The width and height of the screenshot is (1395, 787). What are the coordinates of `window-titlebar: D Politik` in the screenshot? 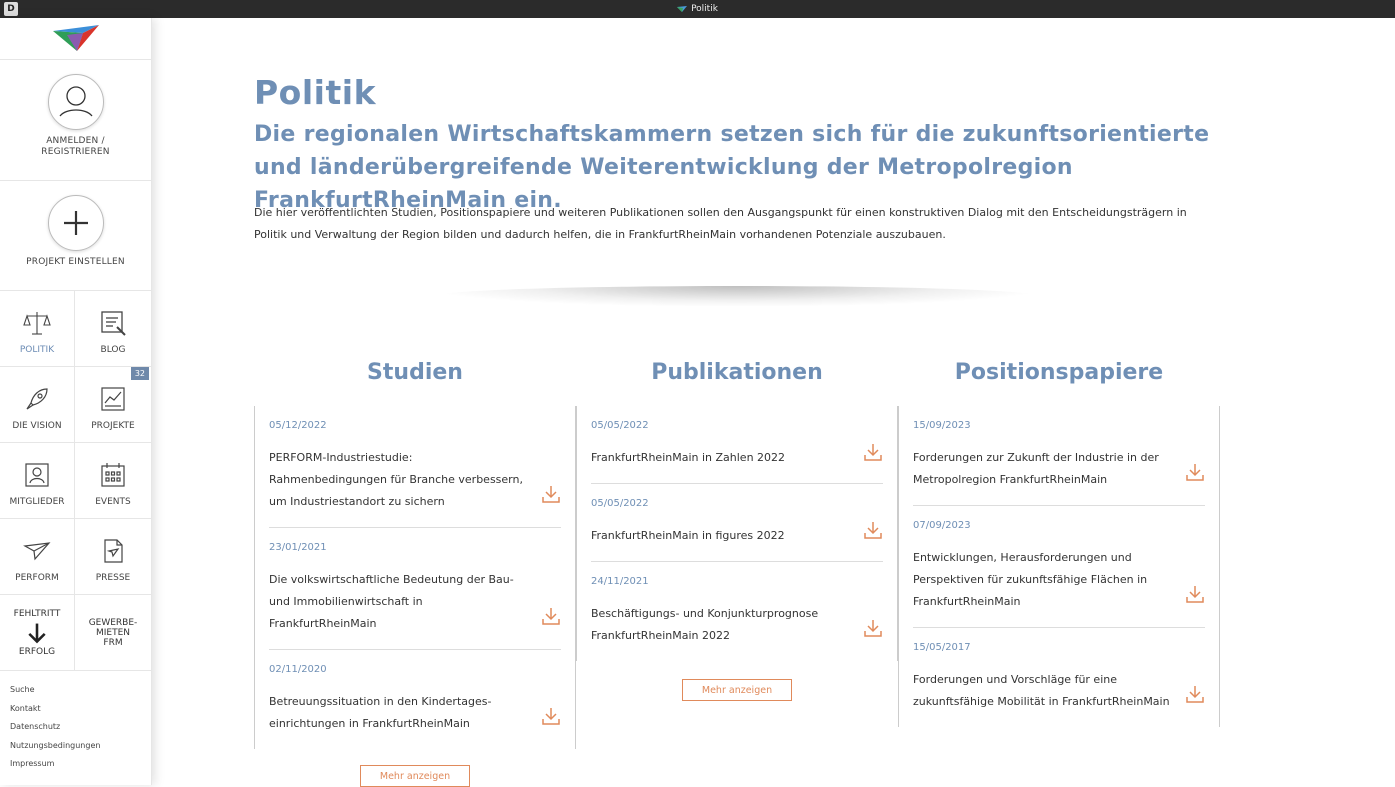 It's located at (697, 9).